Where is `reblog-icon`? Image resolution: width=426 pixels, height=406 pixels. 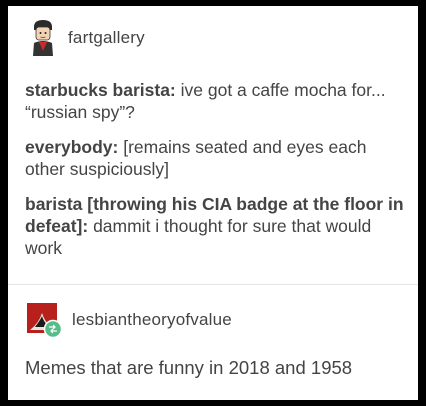
reblog-icon is located at coordinates (53, 329).